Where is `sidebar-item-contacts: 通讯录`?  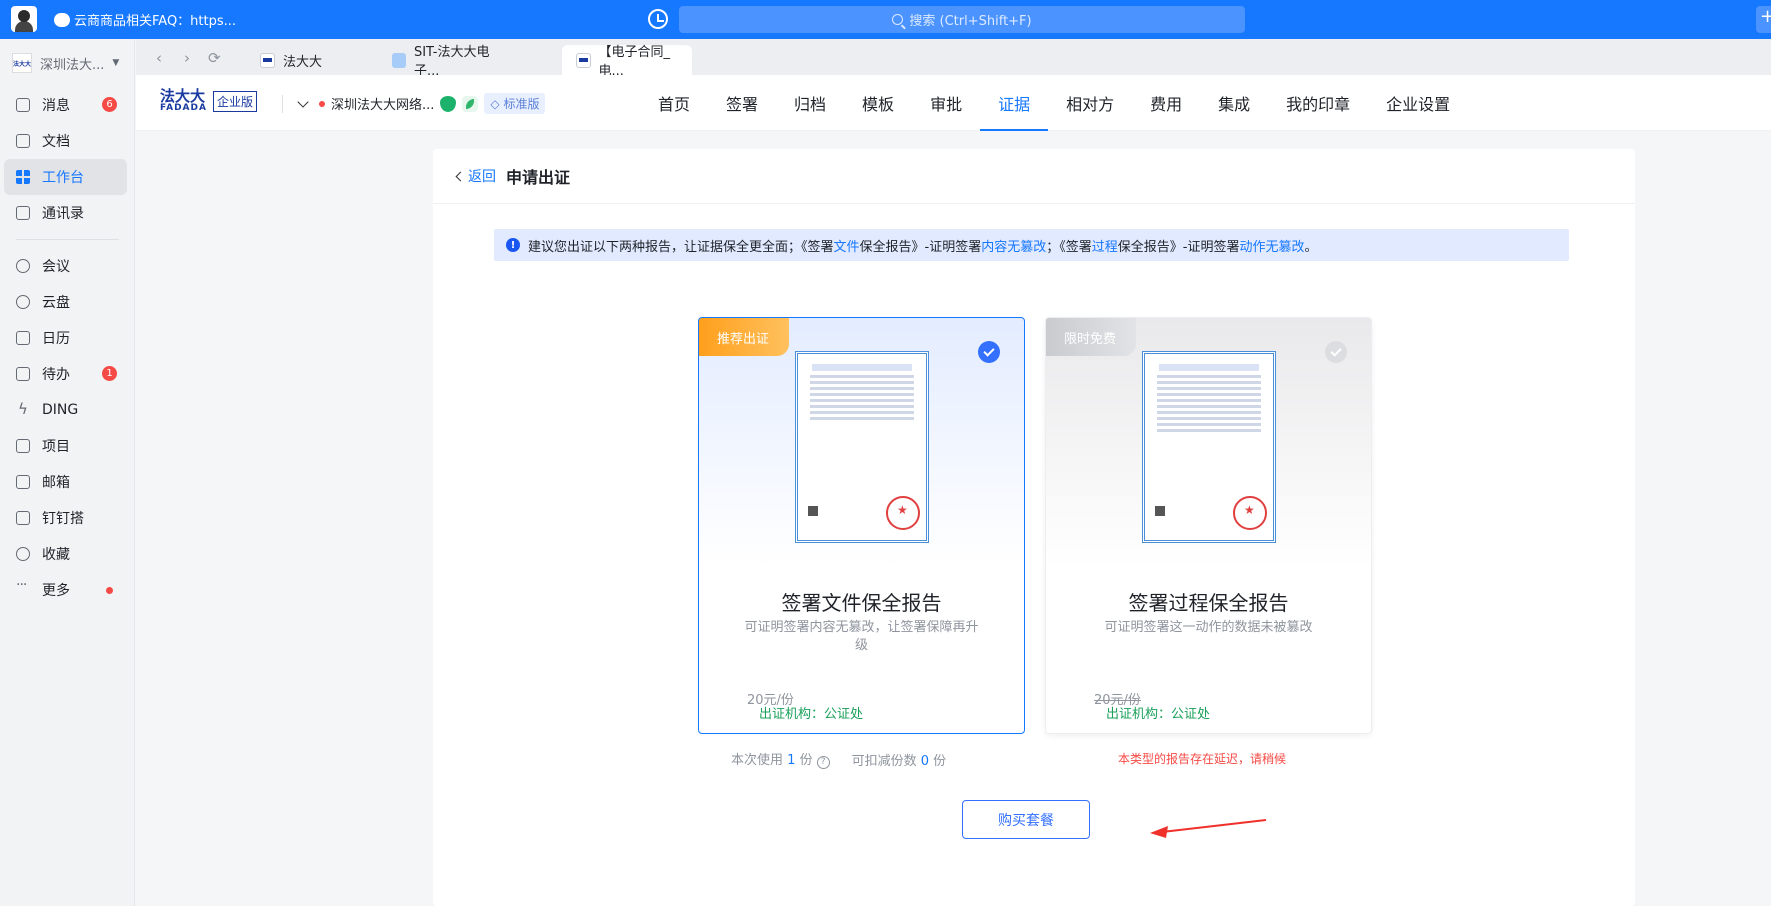 sidebar-item-contacts: 通讯录 is located at coordinates (65, 213).